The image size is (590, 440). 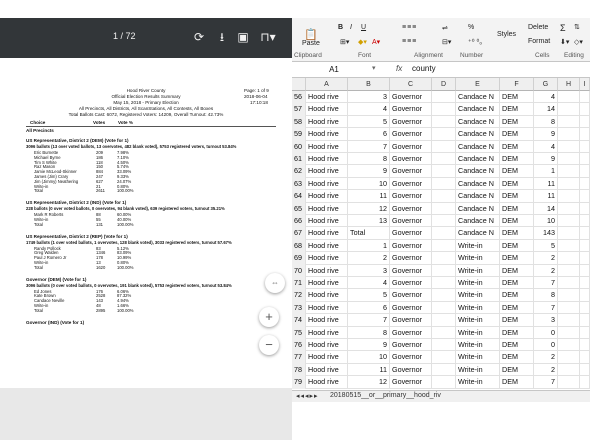 I want to click on cell-g: 8, so click(x=546, y=295).